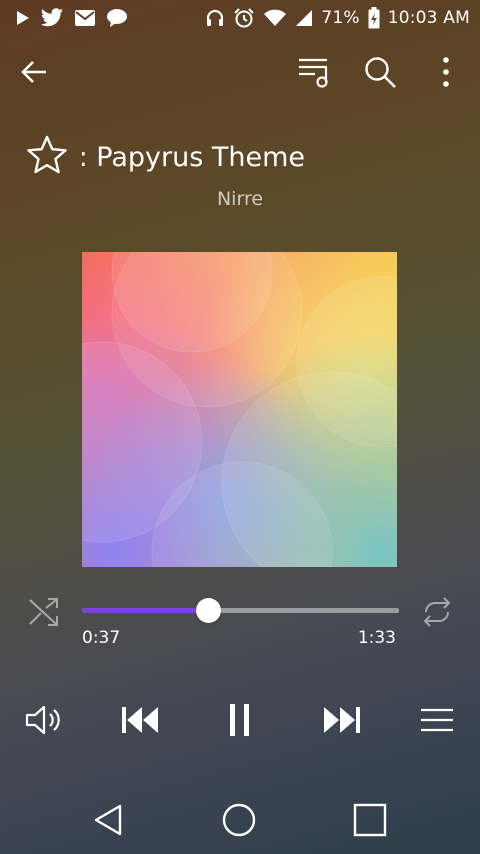  I want to click on search-icon, so click(380, 72).